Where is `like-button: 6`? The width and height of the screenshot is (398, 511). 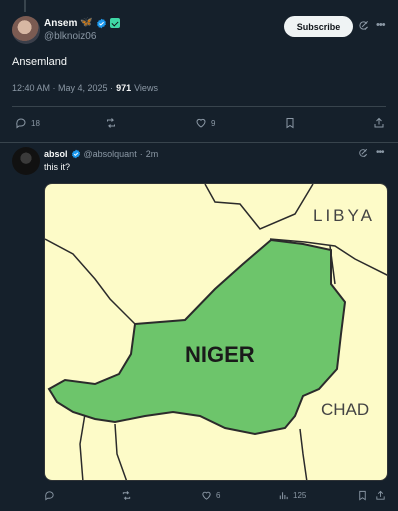
like-button: 6 is located at coordinates (210, 495).